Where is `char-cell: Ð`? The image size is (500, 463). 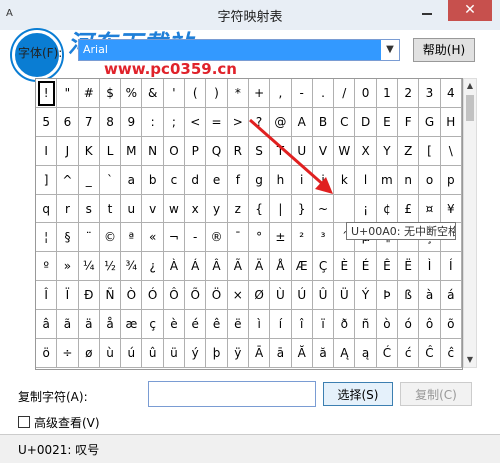 char-cell: Ð is located at coordinates (89, 296).